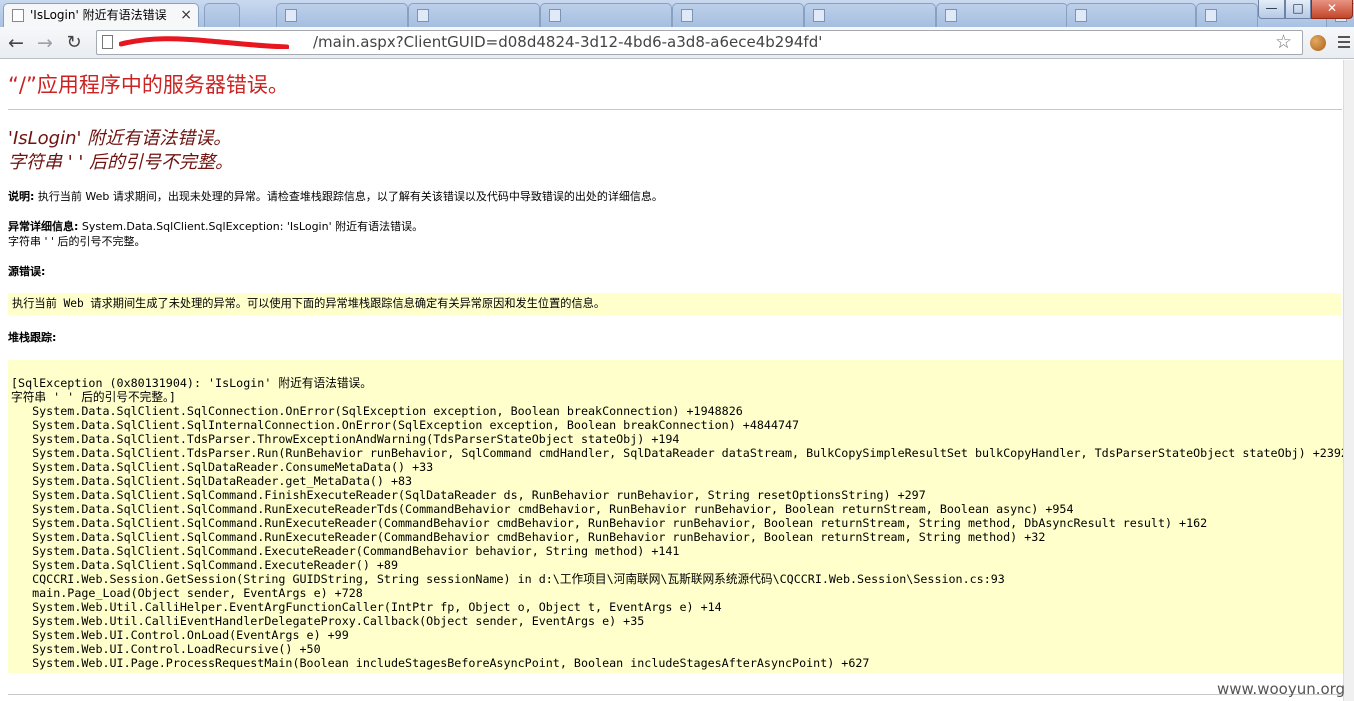 The image size is (1354, 701). What do you see at coordinates (45, 43) in the screenshot?
I see `forward-button: →` at bounding box center [45, 43].